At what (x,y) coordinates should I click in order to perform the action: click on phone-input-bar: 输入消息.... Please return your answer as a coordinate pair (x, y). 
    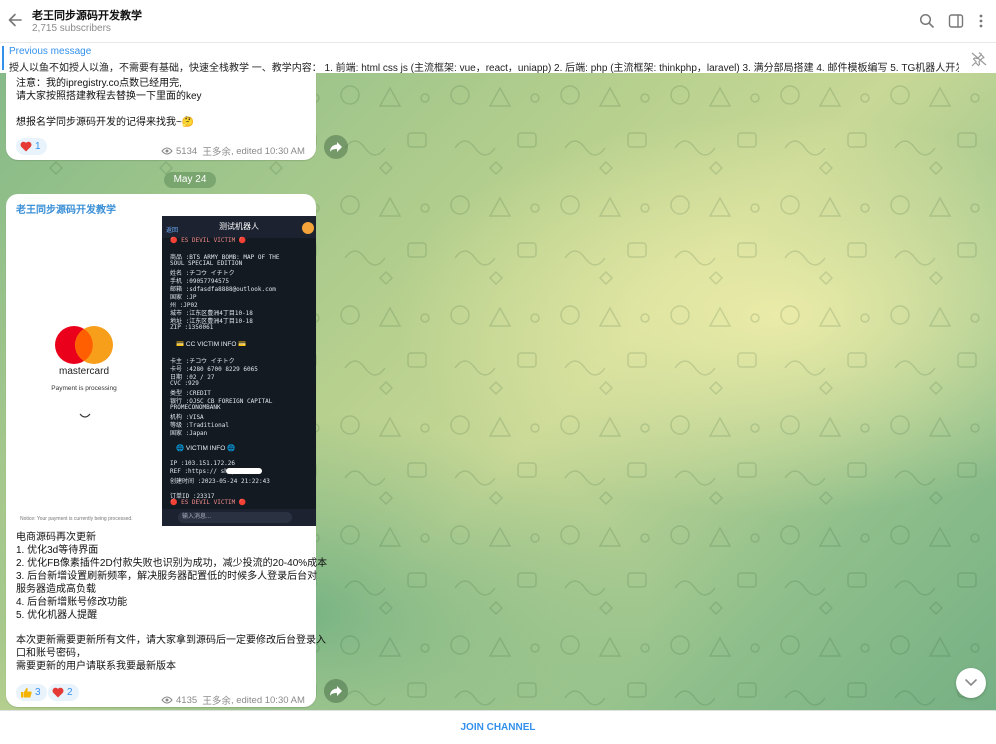
    Looking at the image, I should click on (239, 517).